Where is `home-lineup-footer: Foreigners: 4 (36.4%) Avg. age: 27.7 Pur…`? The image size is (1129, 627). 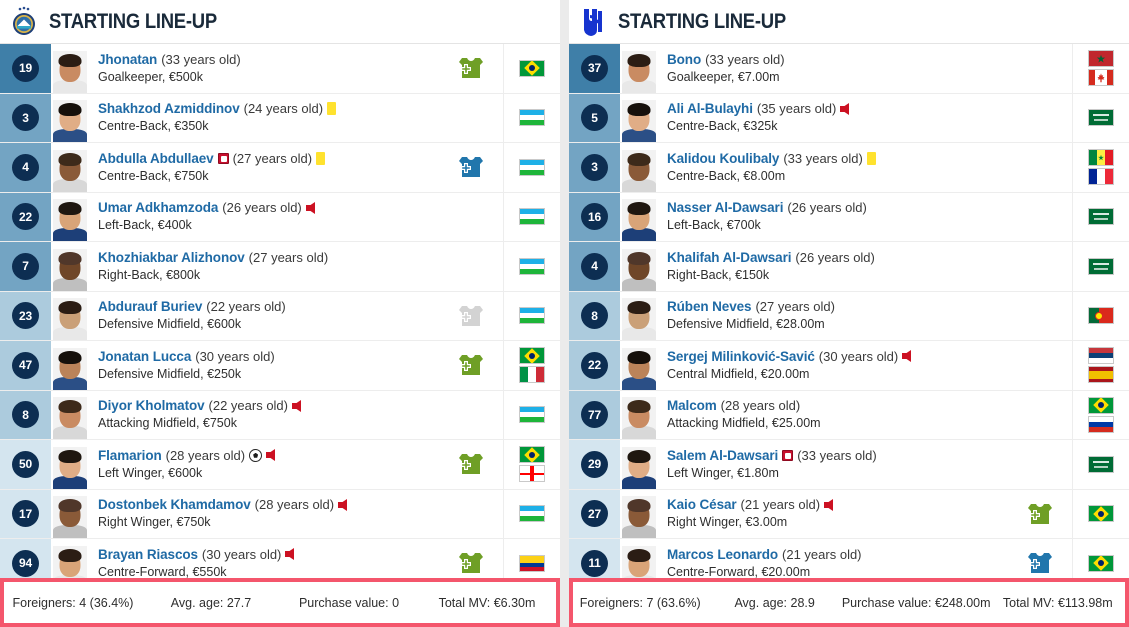 home-lineup-footer: Foreigners: 4 (36.4%) Avg. age: 27.7 Pur… is located at coordinates (280, 602).